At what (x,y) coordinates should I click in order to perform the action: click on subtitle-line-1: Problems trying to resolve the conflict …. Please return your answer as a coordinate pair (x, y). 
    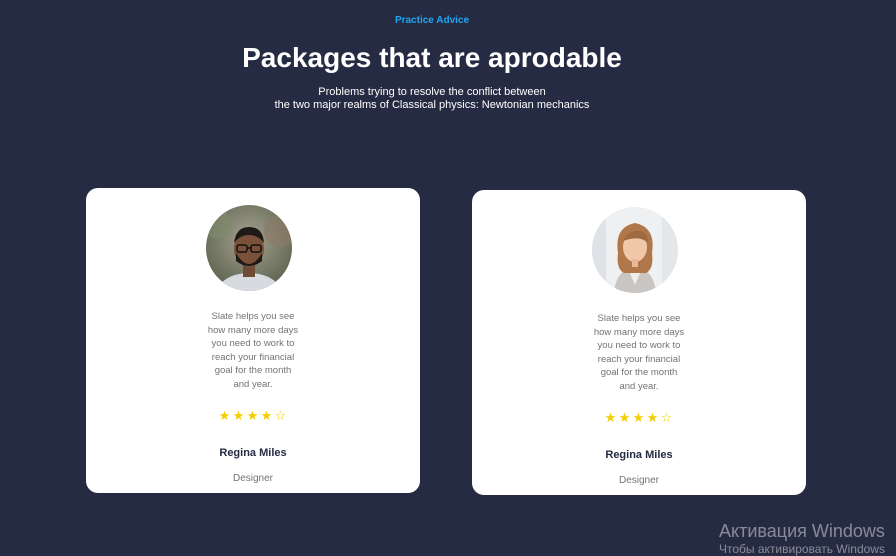
    Looking at the image, I should click on (432, 92).